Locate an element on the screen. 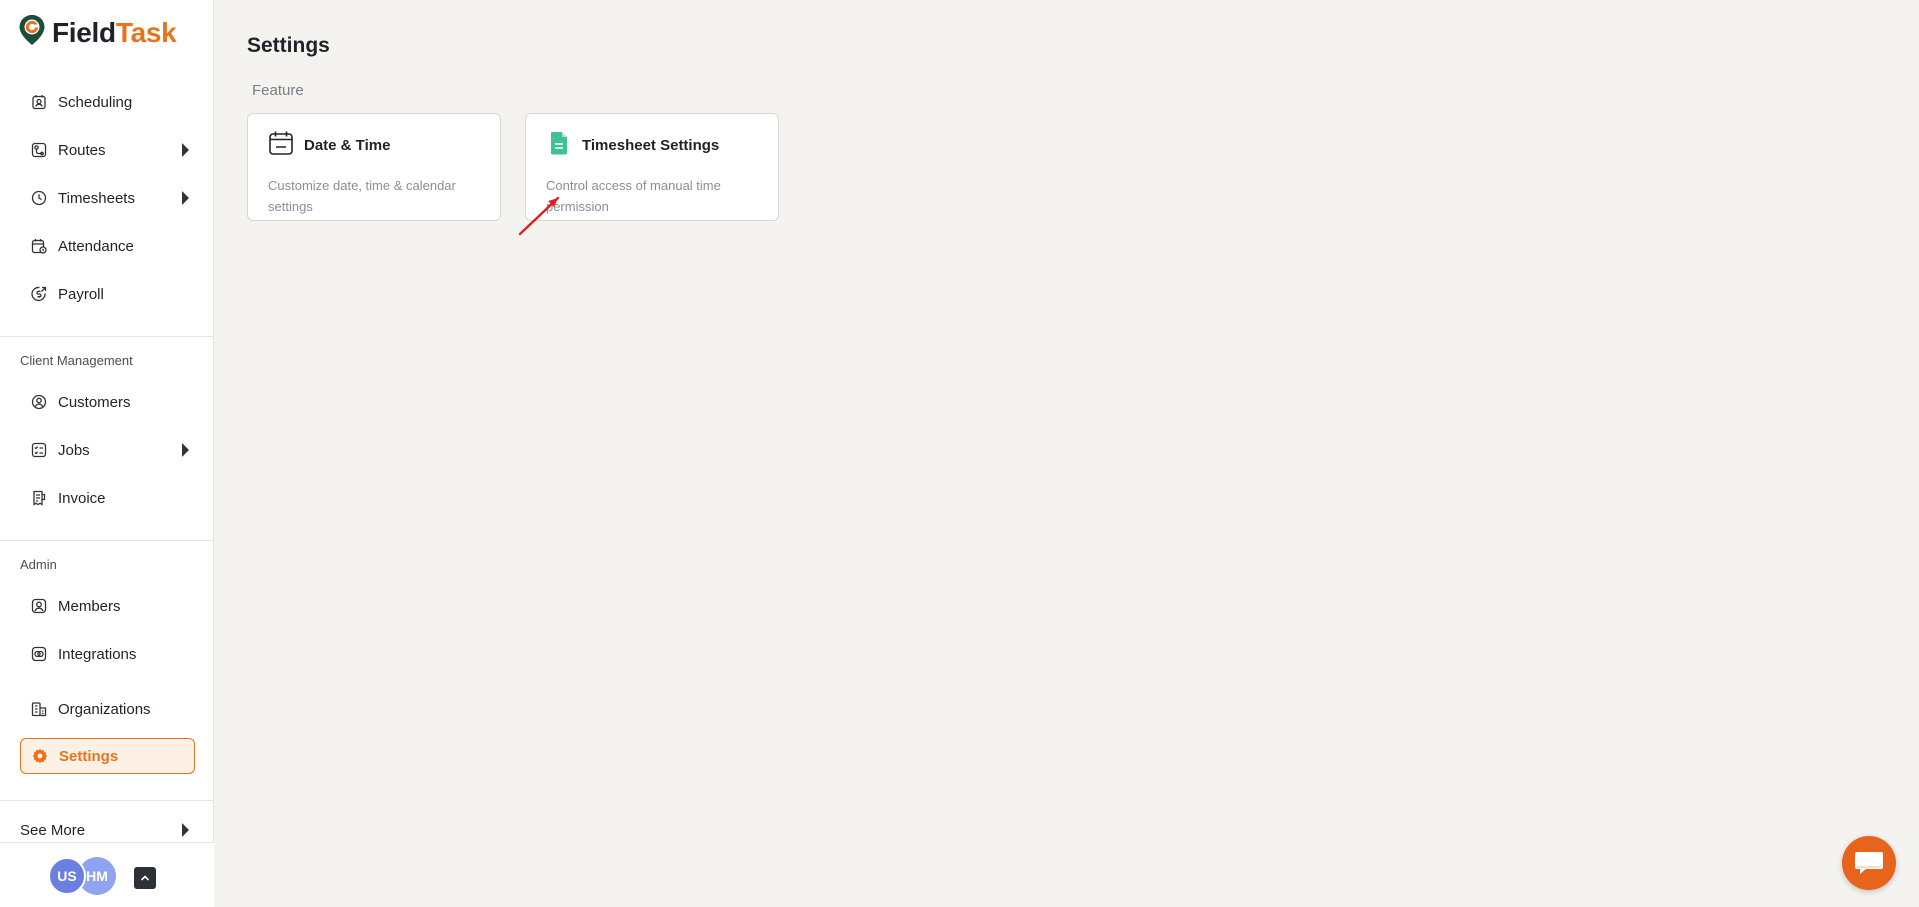  feature-heading: Feature is located at coordinates (278, 90).